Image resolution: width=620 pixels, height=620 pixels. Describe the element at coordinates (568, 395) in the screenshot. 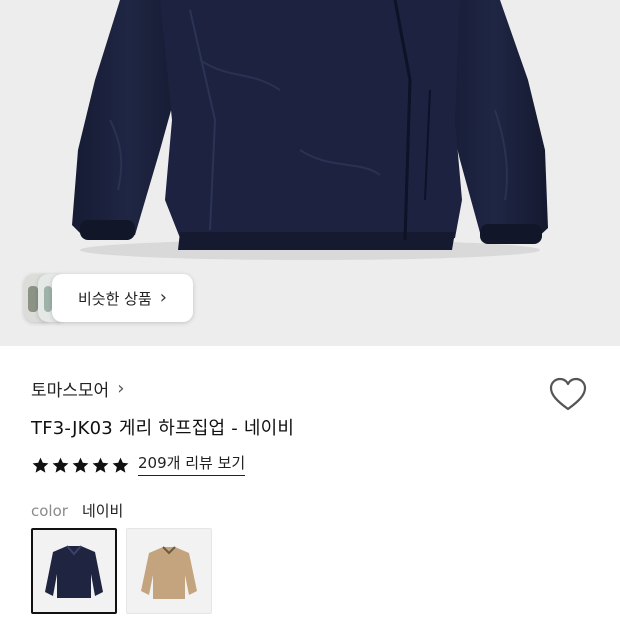

I see `heart-outline-icon` at that location.